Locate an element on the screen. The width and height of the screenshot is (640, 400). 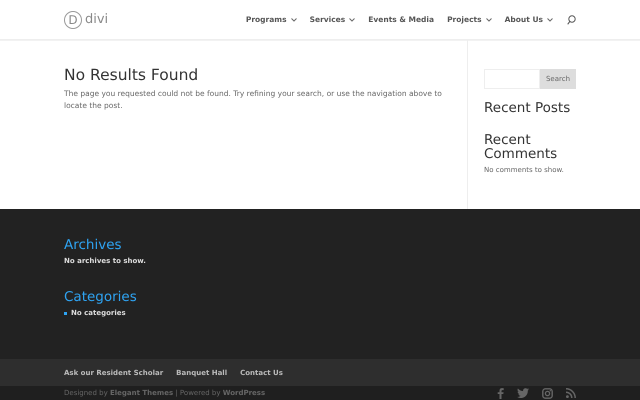
logo-text: divi is located at coordinates (96, 19).